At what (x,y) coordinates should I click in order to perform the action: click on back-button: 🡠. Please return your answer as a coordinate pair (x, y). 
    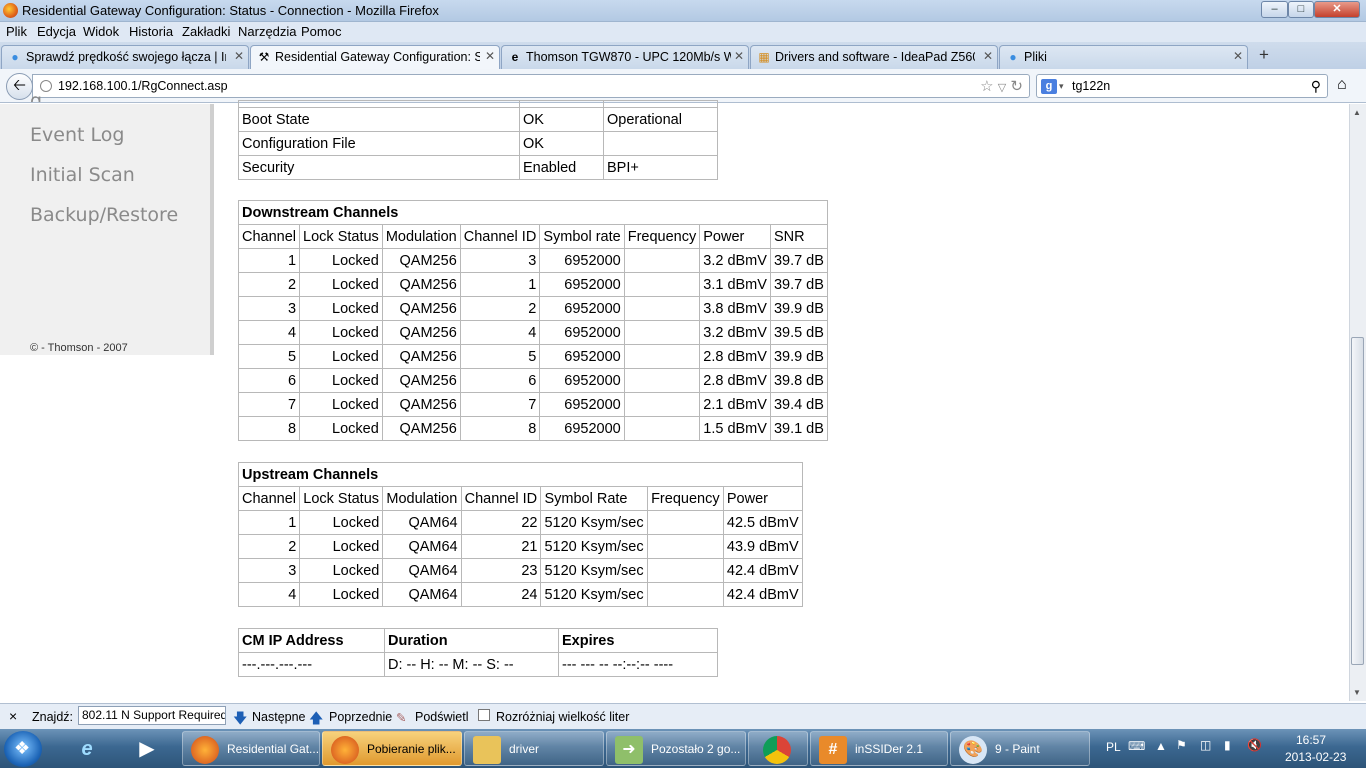
    Looking at the image, I should click on (19, 86).